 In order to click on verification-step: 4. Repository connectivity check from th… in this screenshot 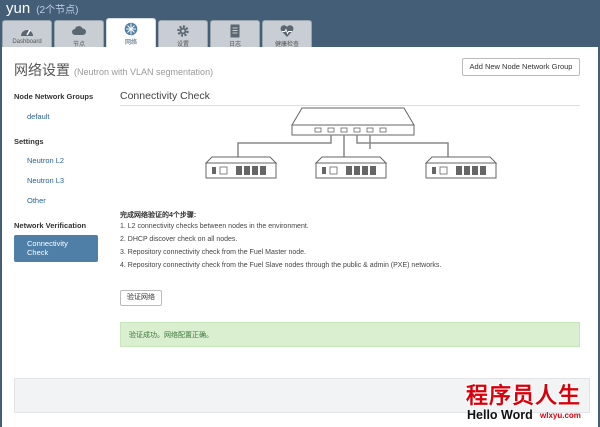, I will do `click(281, 265)`.